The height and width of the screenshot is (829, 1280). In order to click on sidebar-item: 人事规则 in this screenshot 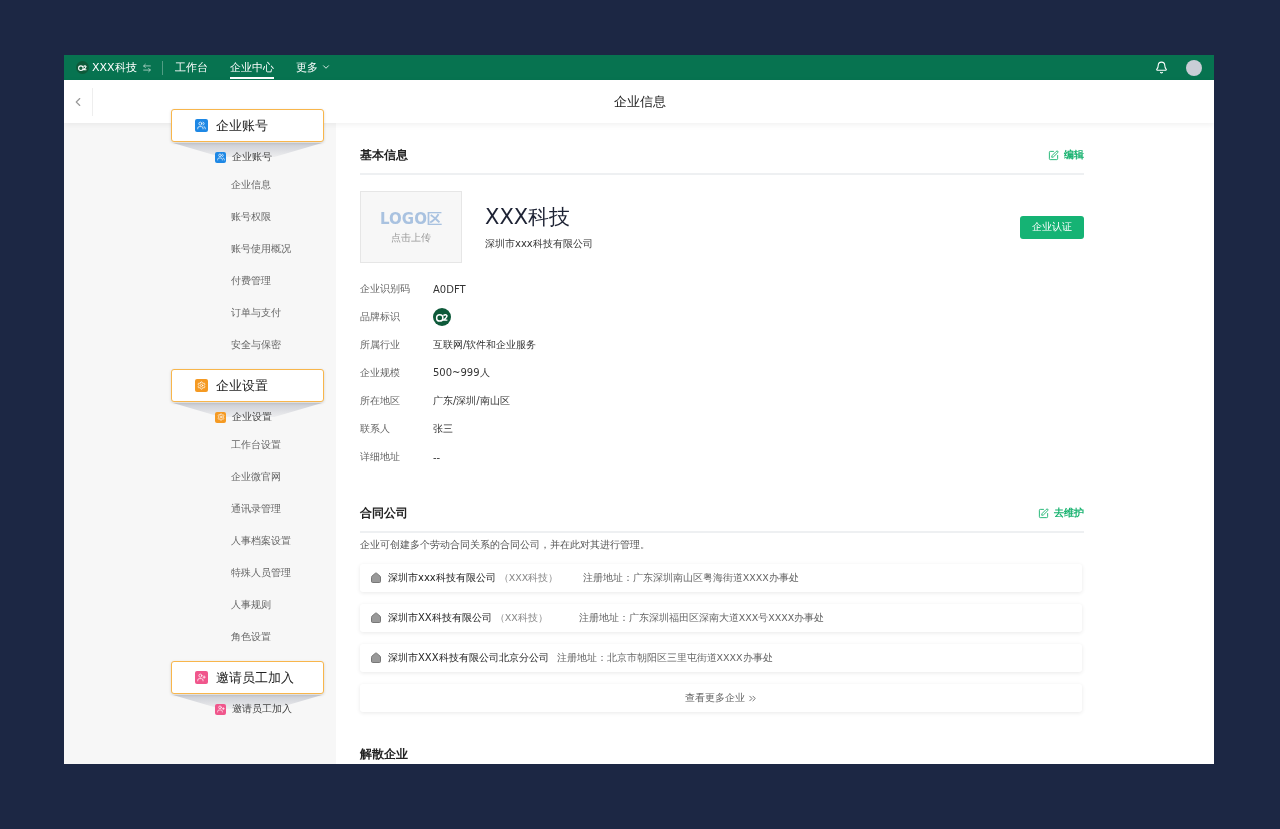, I will do `click(200, 605)`.